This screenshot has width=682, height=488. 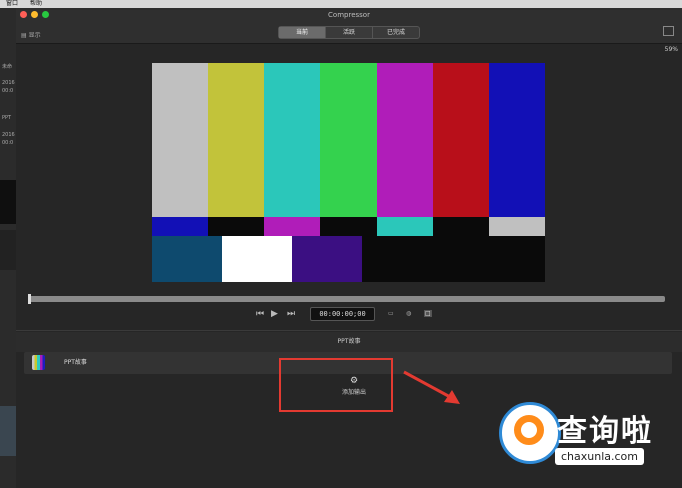 What do you see at coordinates (391, 313) in the screenshot?
I see `view-mode-icon: ▭` at bounding box center [391, 313].